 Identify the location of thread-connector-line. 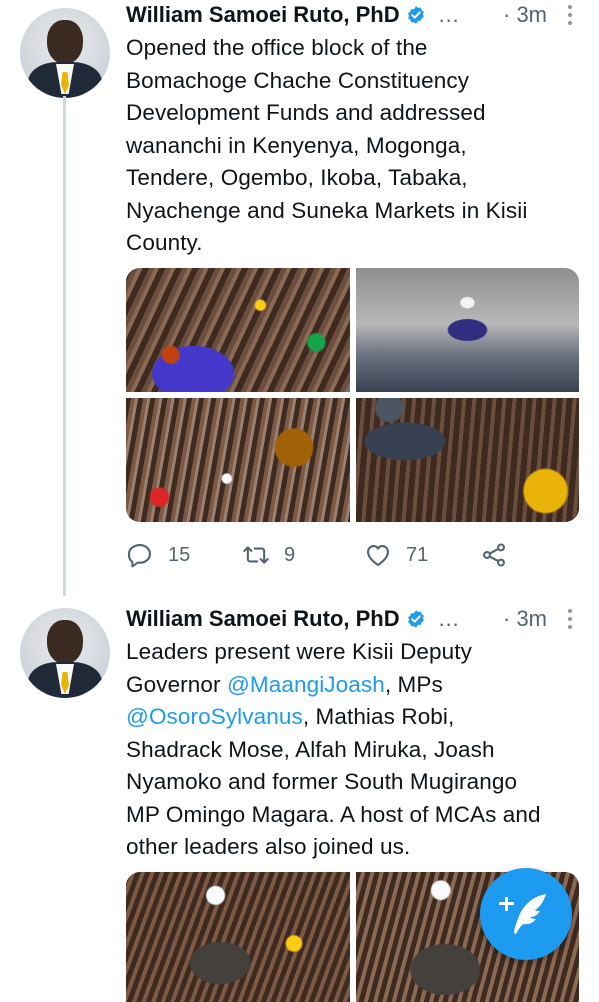
(64, 346).